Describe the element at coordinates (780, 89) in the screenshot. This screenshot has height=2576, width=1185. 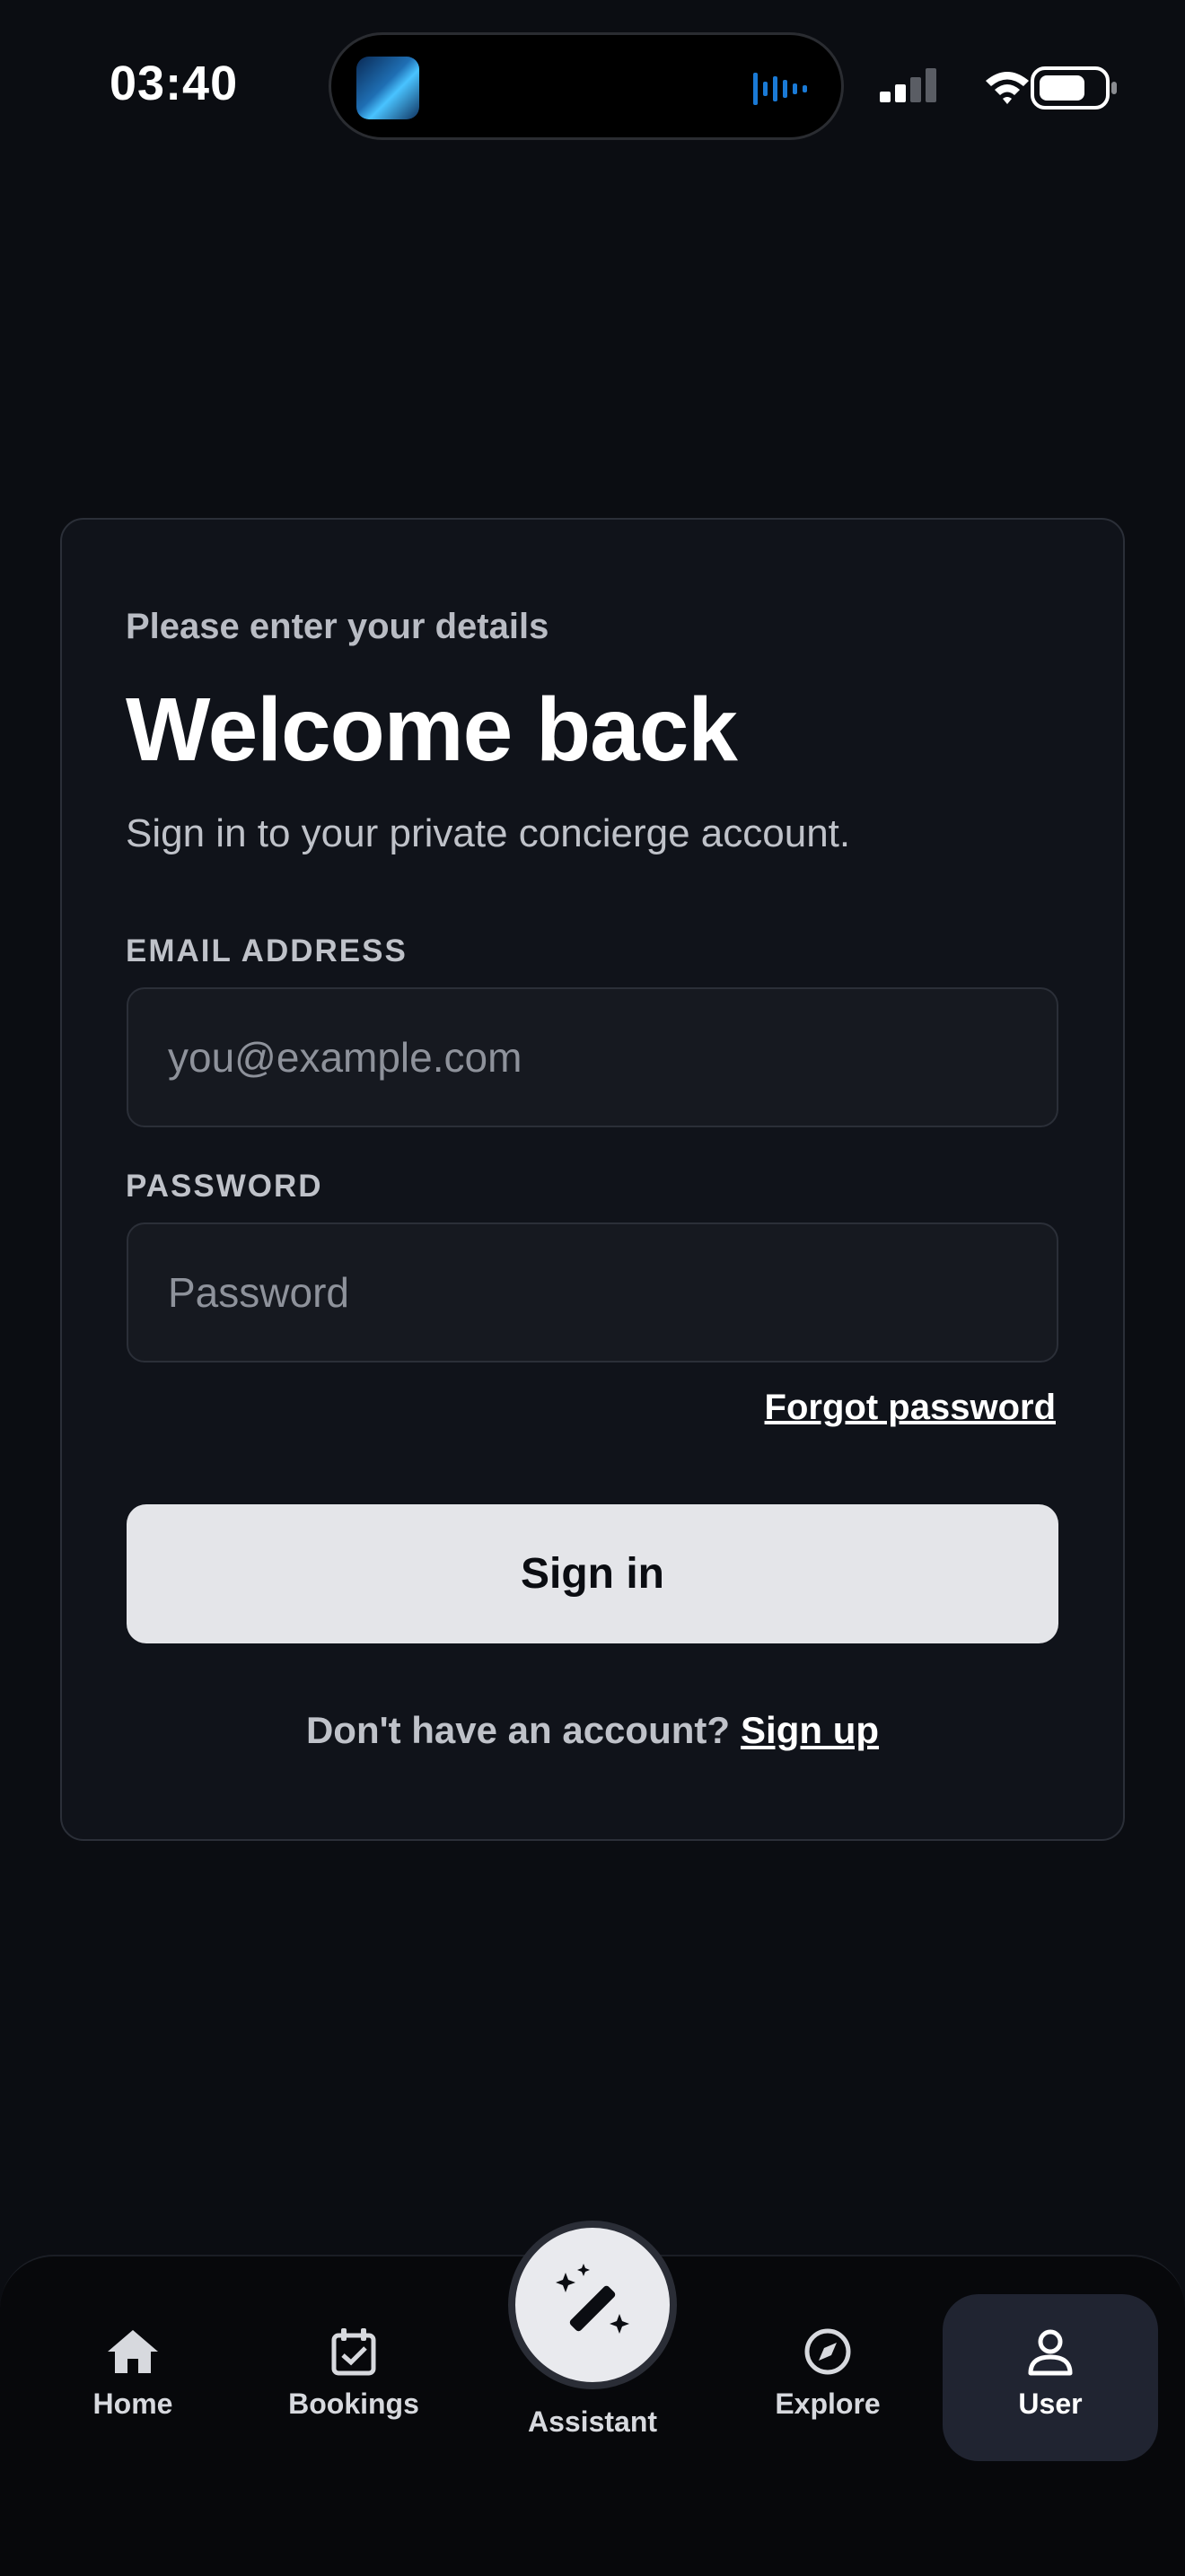
I see `audio-wave-icon` at that location.